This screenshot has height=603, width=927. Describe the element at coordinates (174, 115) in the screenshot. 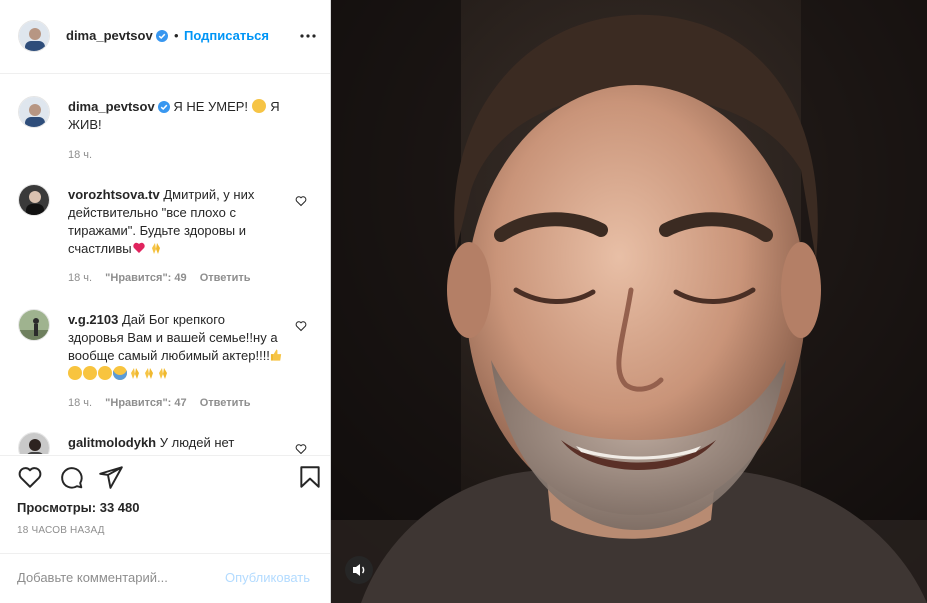

I see `caption-text: dima_pevtsov Я НЕ УМЕР! Я ЖИВ!` at that location.